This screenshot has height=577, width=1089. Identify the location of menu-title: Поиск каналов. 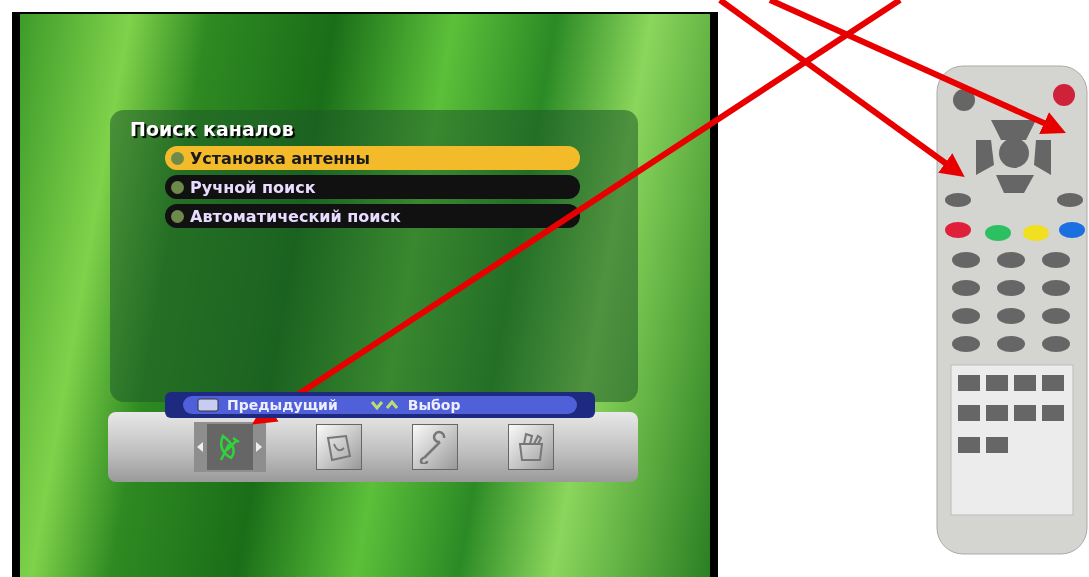
(212, 129).